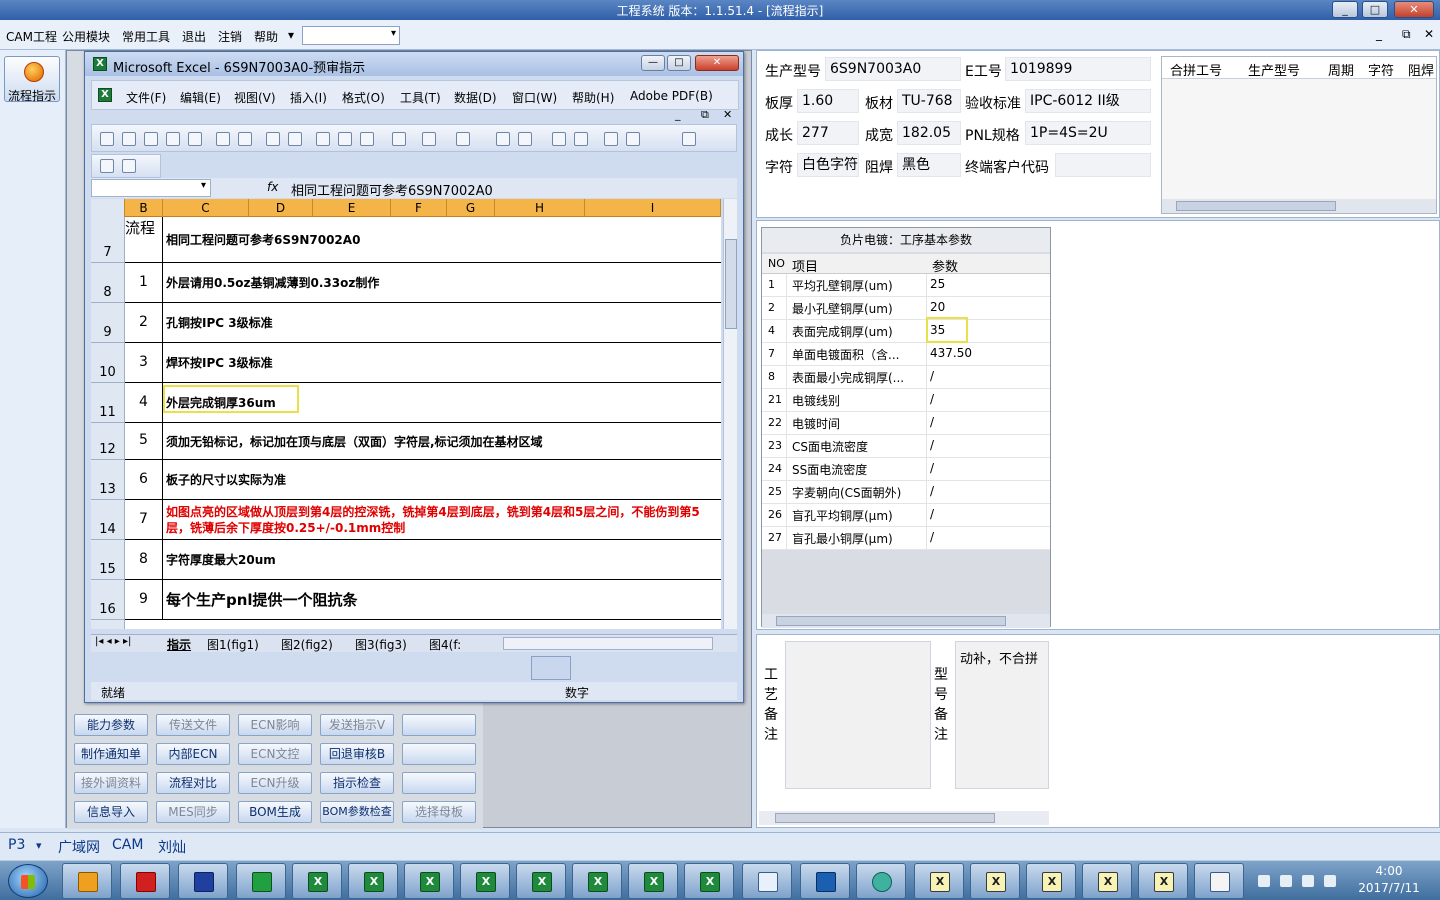  Describe the element at coordinates (653, 208) in the screenshot. I see `column-header: I` at that location.